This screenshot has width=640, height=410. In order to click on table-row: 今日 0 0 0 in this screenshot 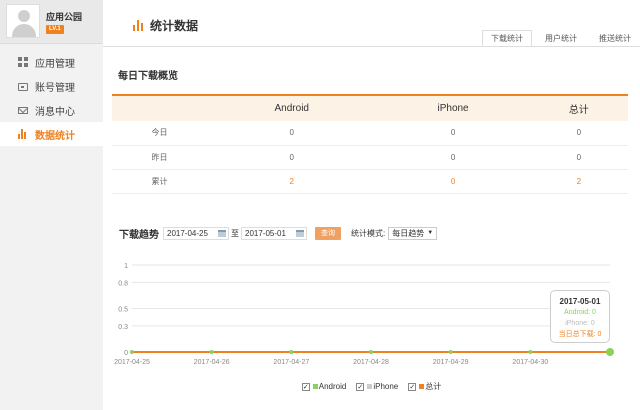, I will do `click(370, 133)`.